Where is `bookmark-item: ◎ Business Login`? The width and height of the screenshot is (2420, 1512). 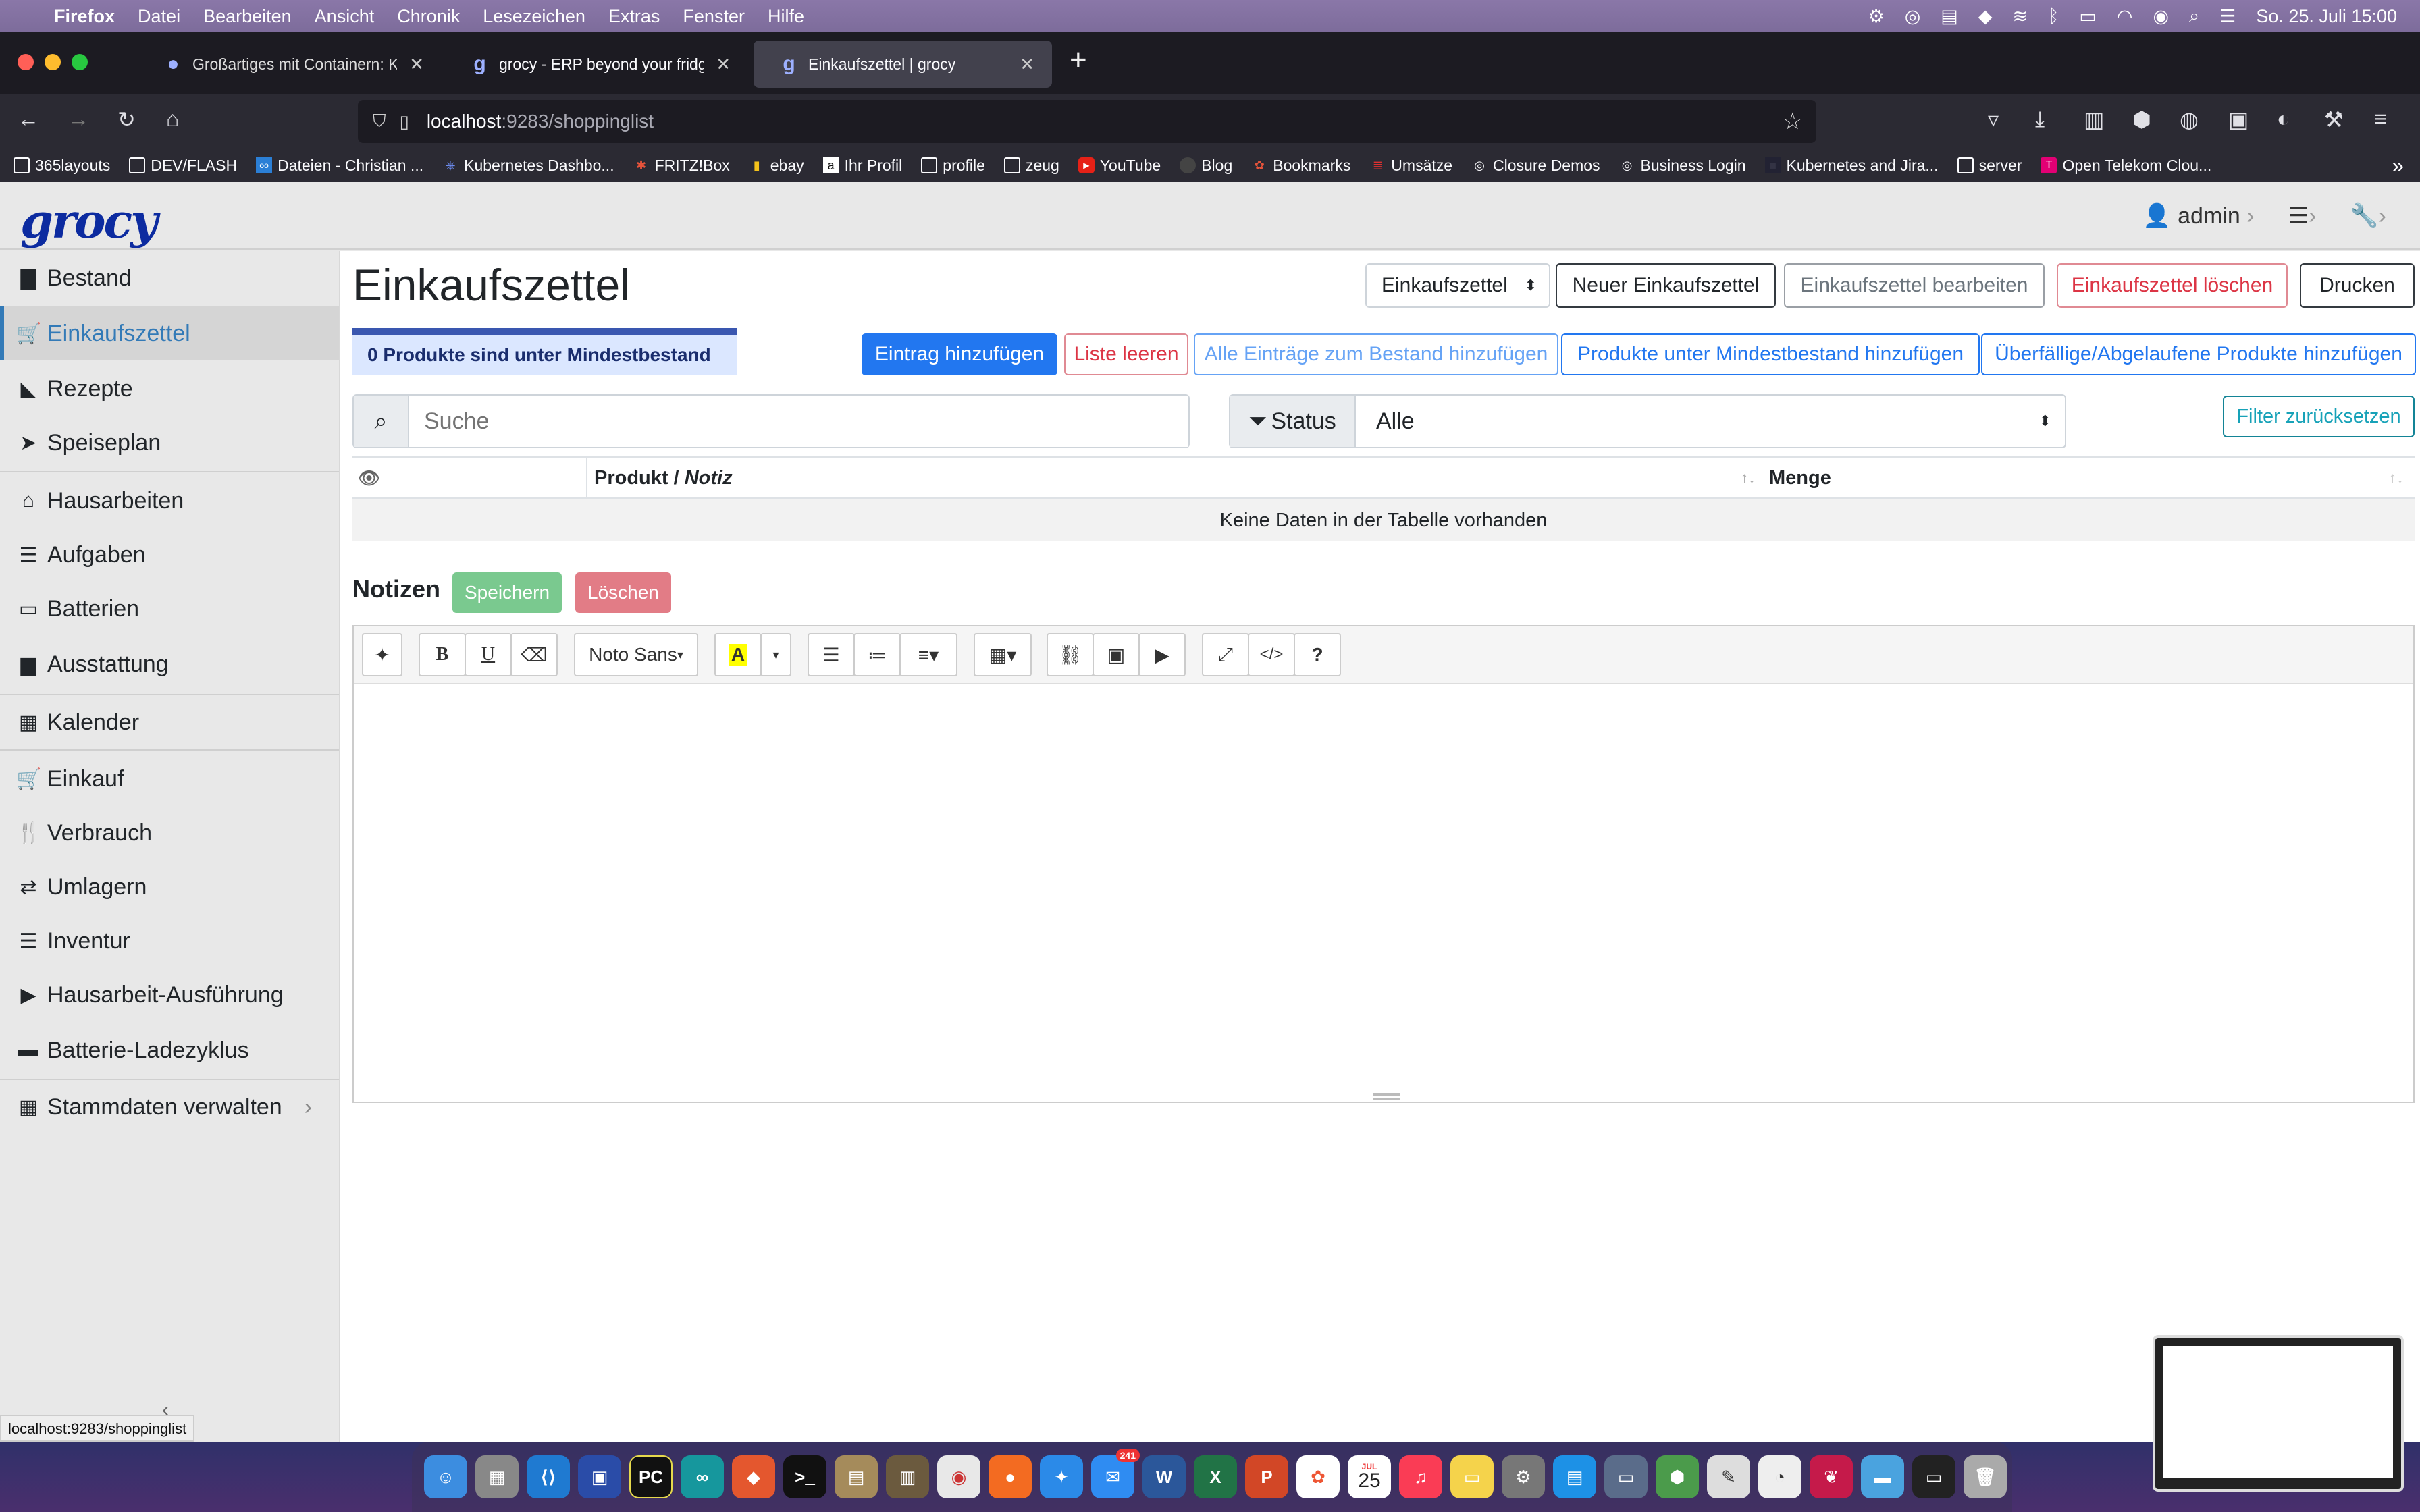 bookmark-item: ◎ Business Login is located at coordinates (1682, 166).